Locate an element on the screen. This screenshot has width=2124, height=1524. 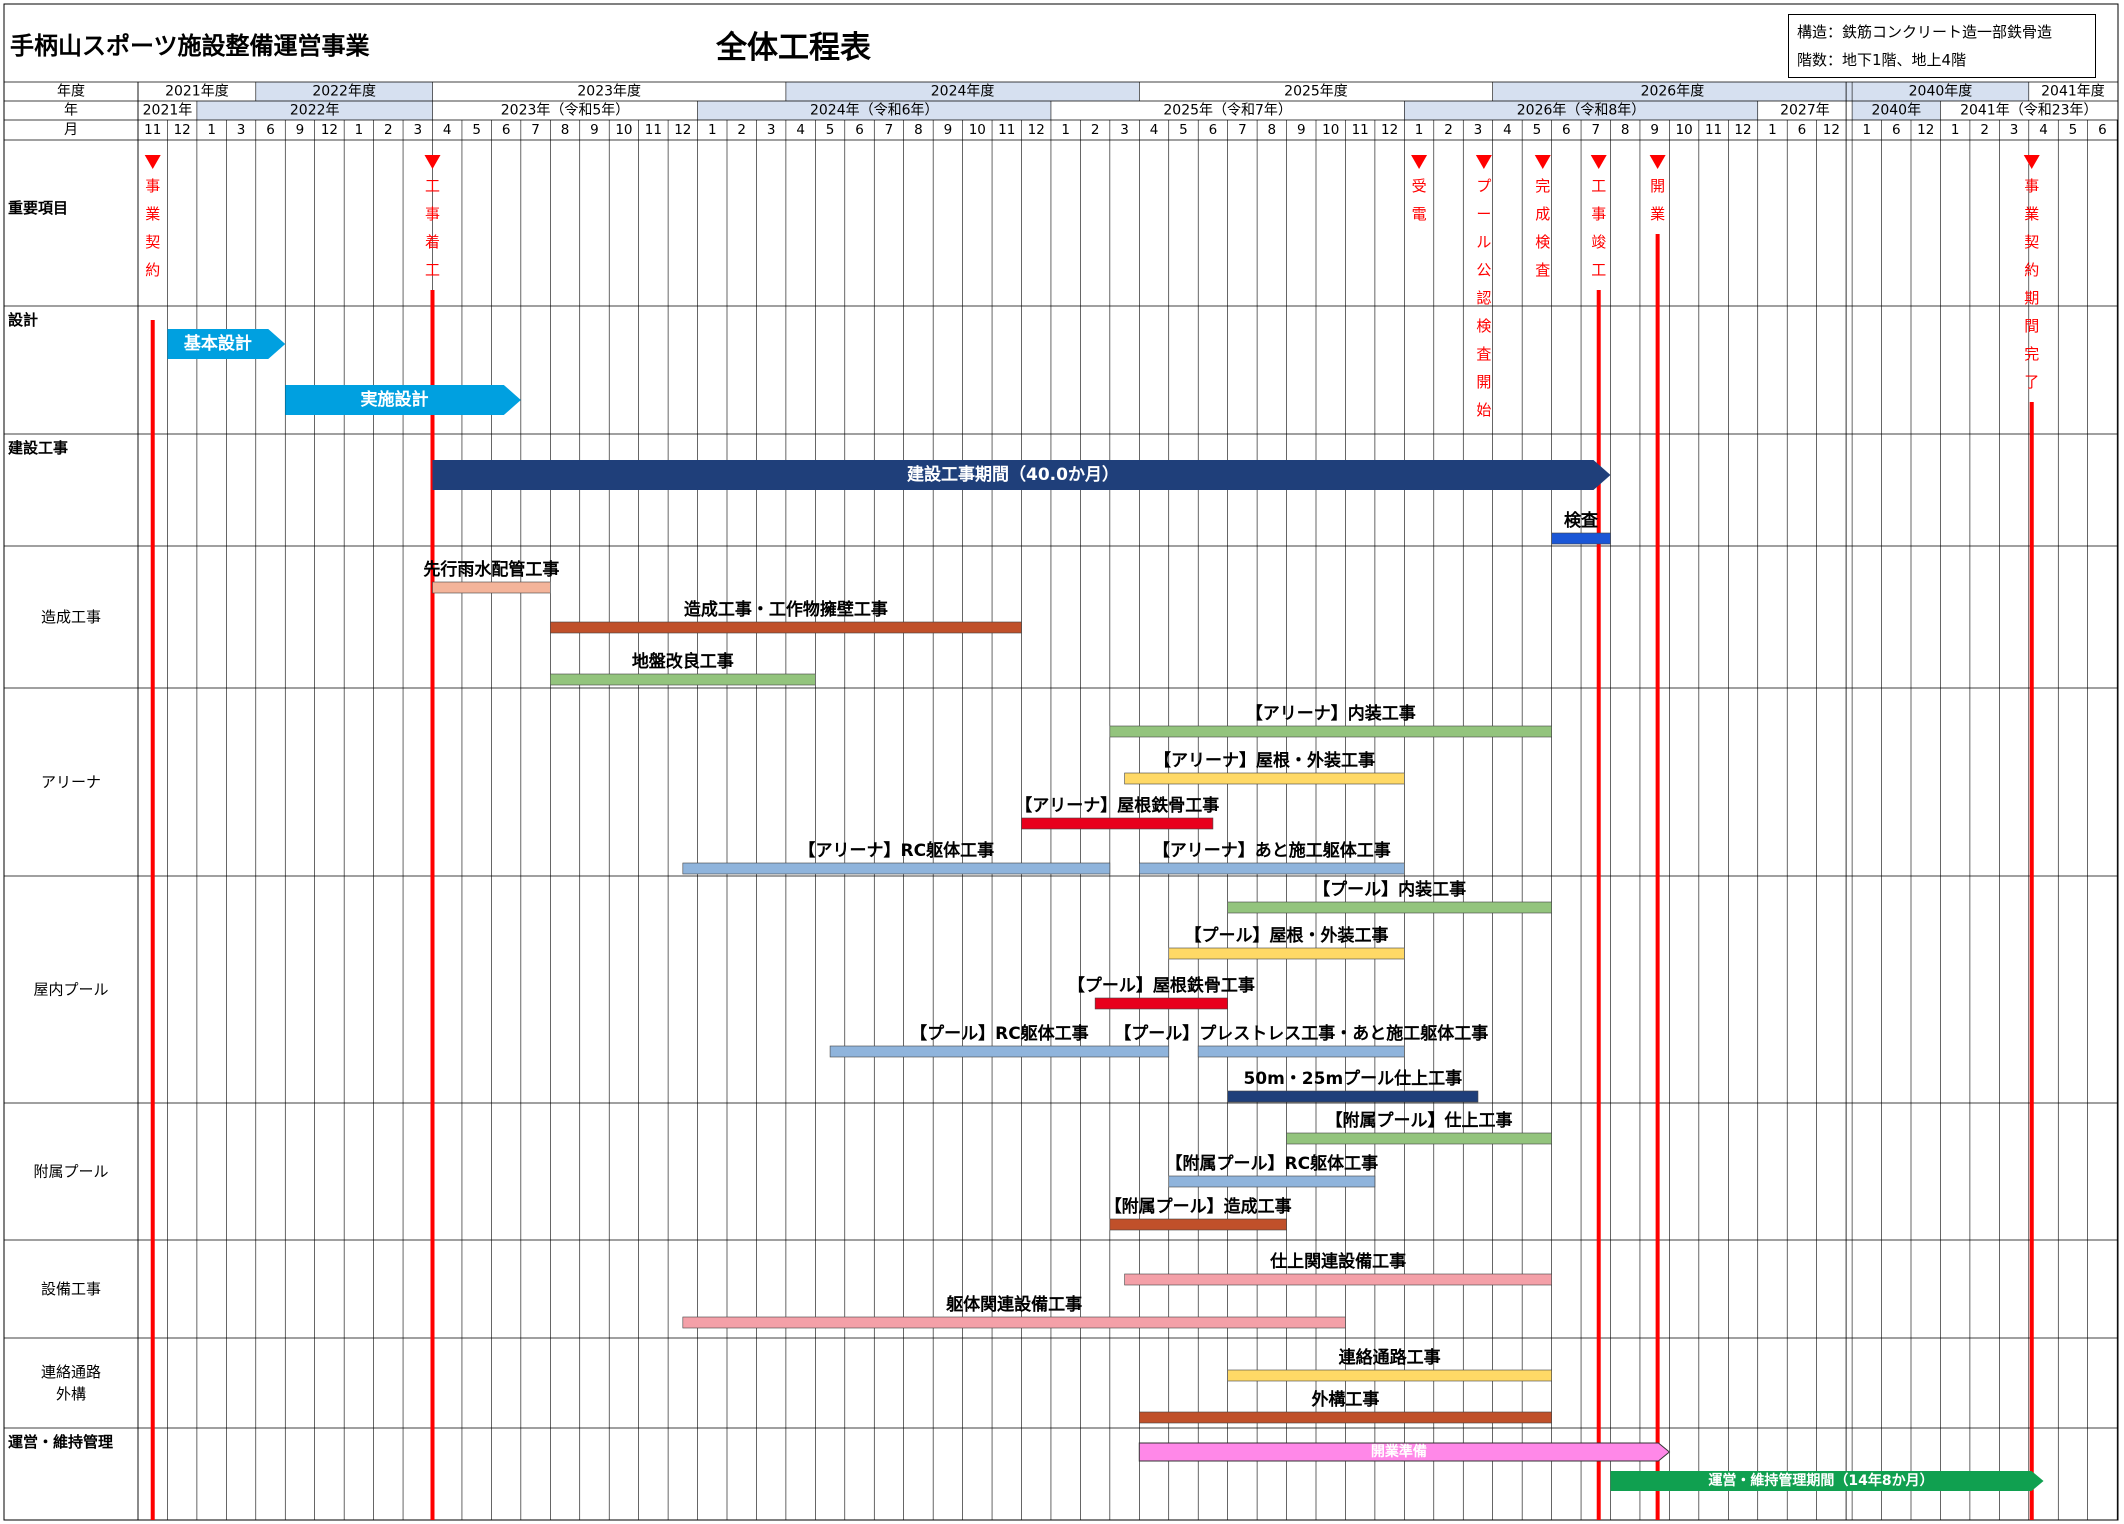
year-label: 2041年（令和23年） is located at coordinates (2028, 111).